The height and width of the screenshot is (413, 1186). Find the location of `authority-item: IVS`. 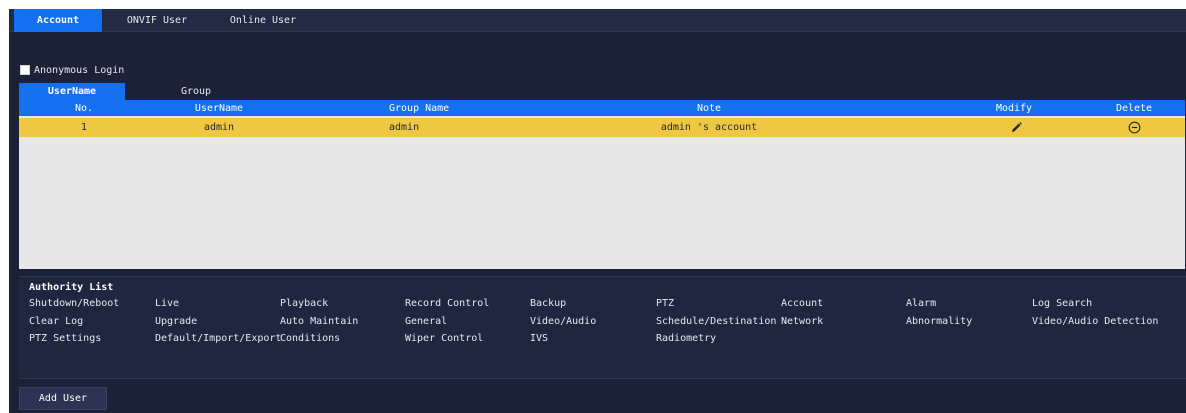

authority-item: IVS is located at coordinates (539, 338).